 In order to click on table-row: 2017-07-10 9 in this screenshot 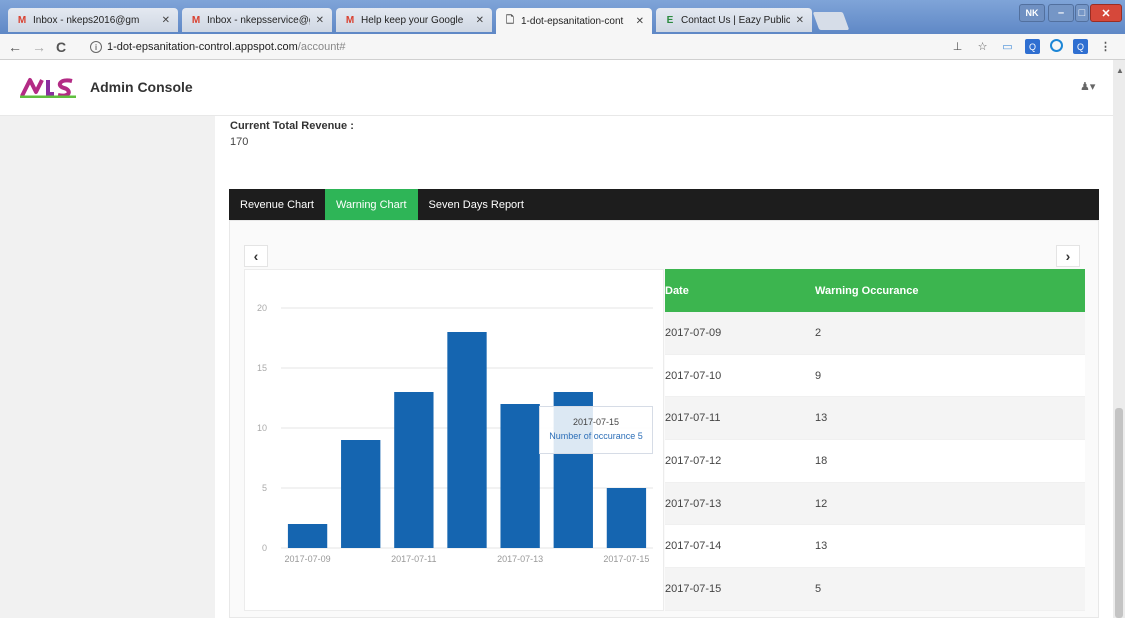, I will do `click(875, 376)`.